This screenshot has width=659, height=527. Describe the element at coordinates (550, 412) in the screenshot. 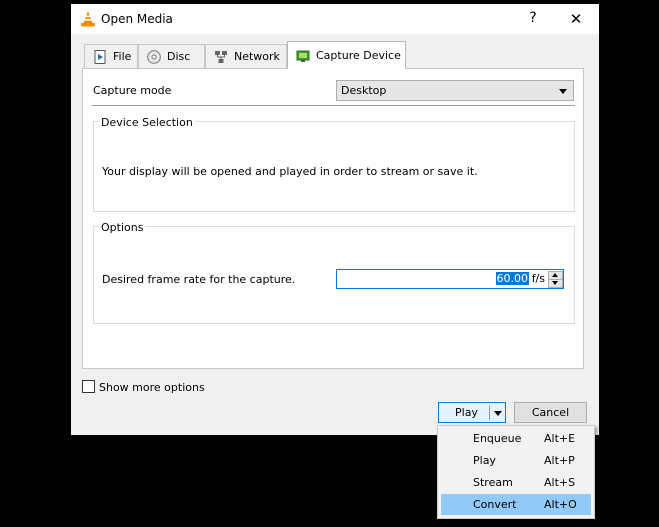

I see `cancel-button: Cancel` at that location.